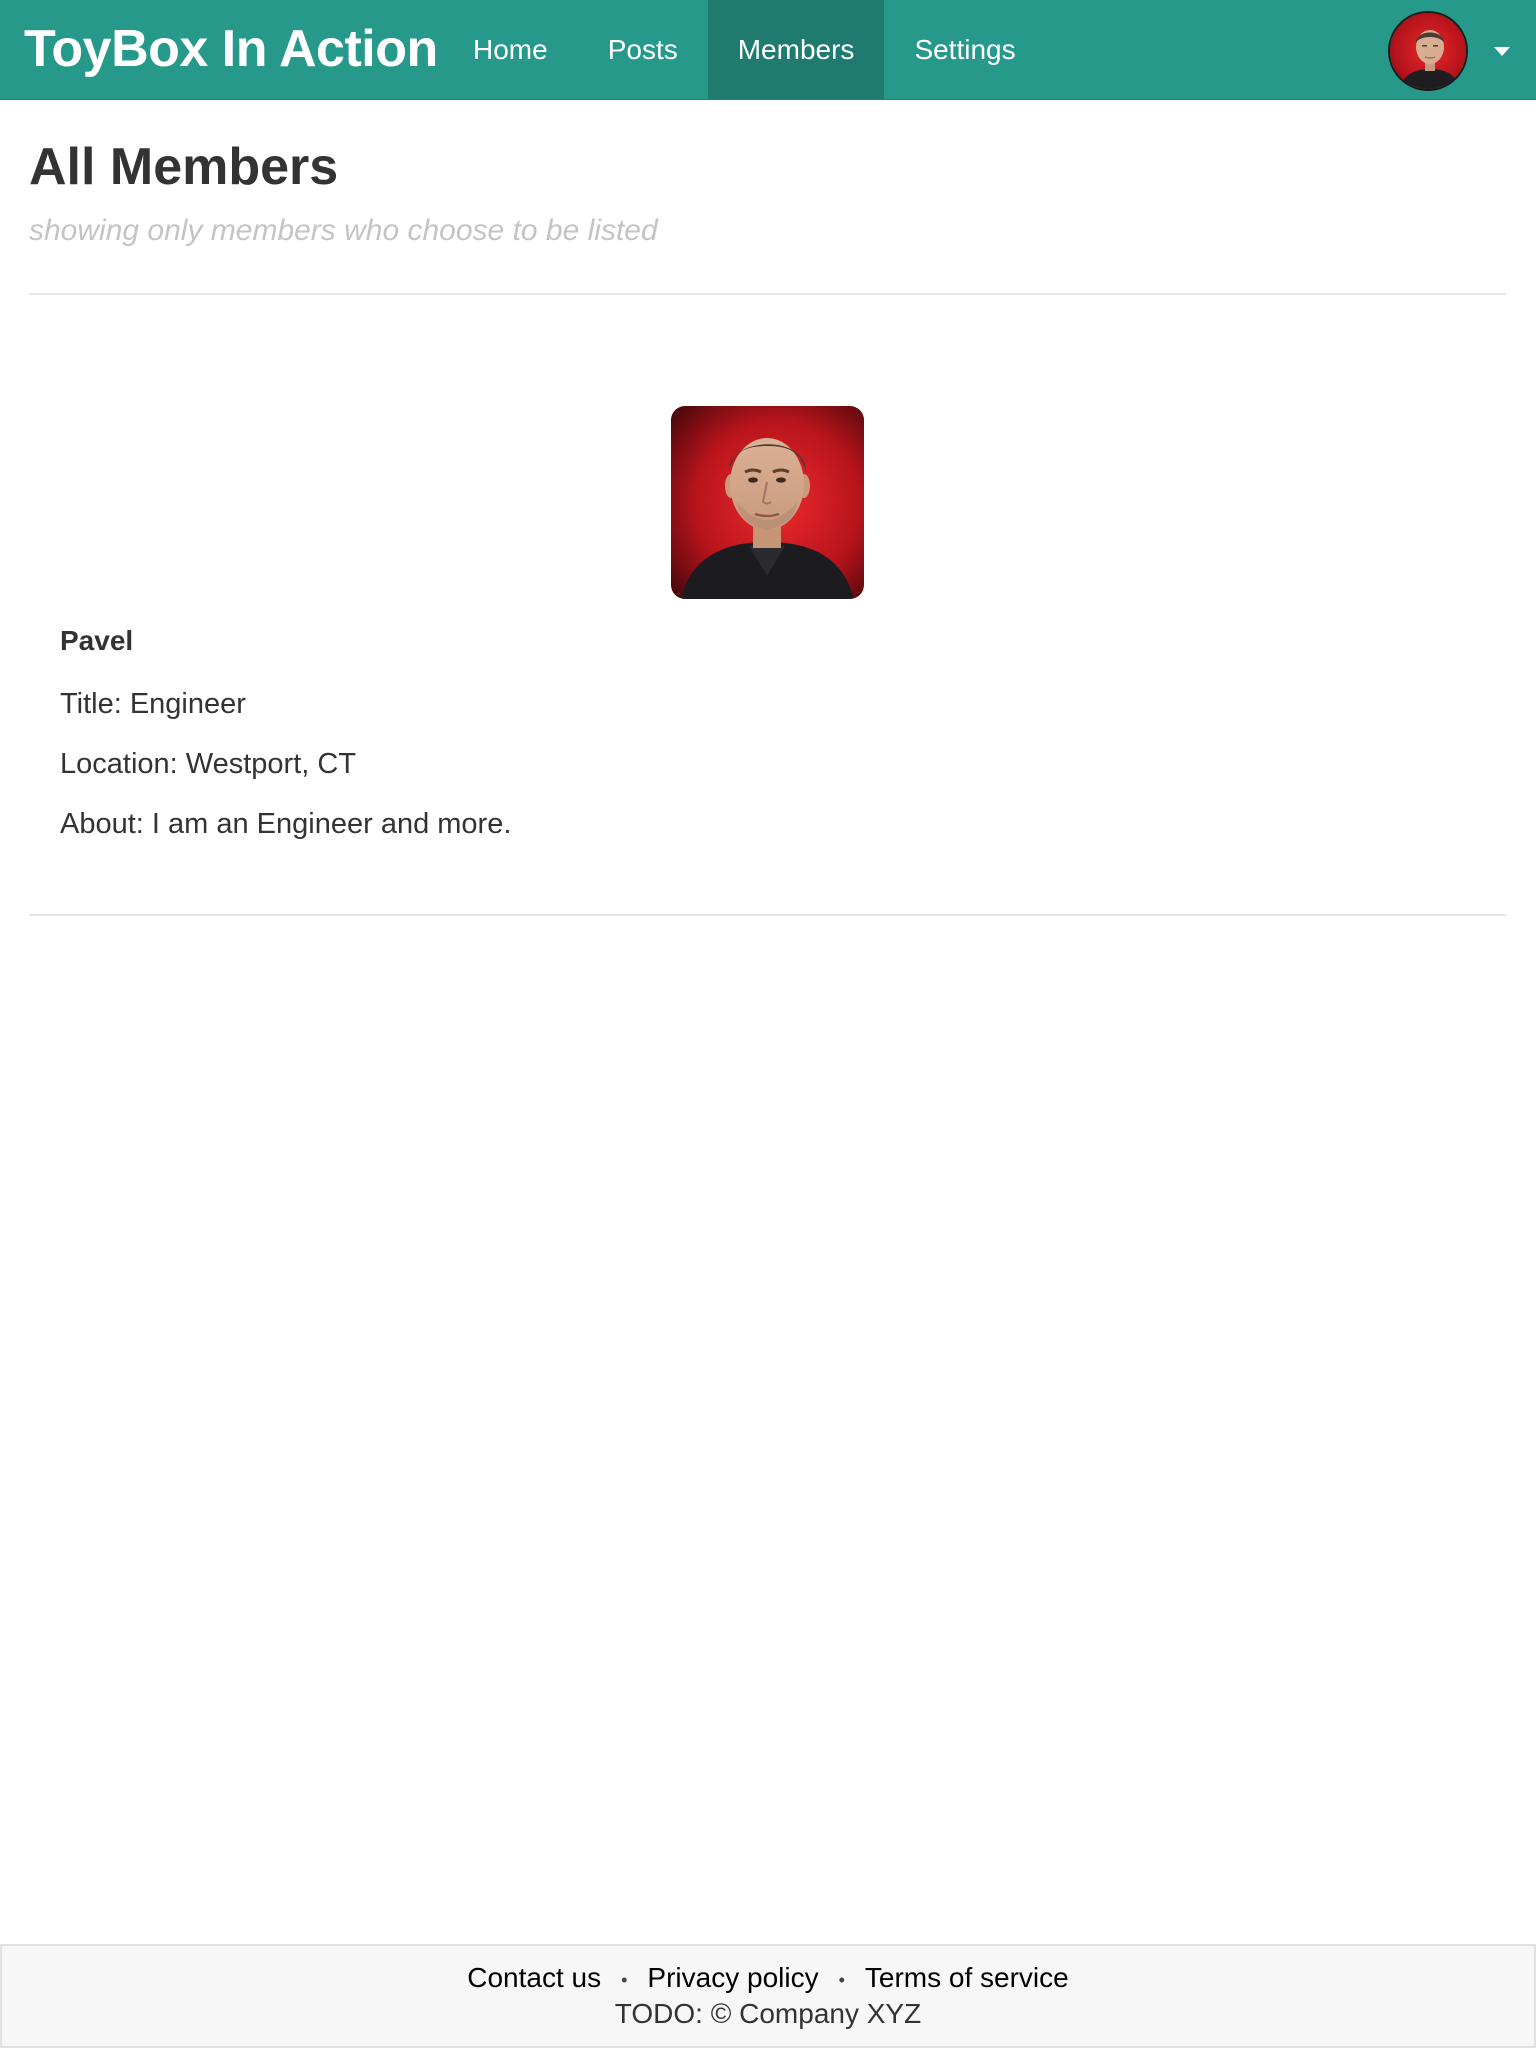 This screenshot has height=2048, width=1536. What do you see at coordinates (1502, 51) in the screenshot?
I see `caret-down-icon` at bounding box center [1502, 51].